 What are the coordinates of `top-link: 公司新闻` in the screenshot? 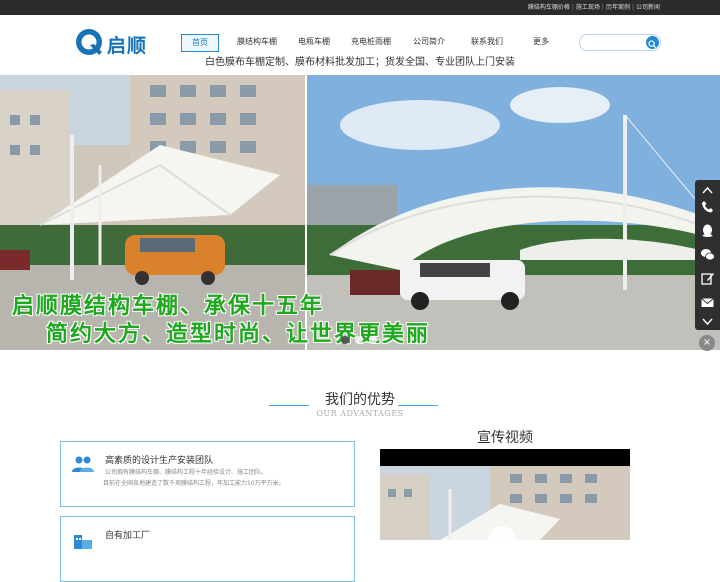 It's located at (648, 6).